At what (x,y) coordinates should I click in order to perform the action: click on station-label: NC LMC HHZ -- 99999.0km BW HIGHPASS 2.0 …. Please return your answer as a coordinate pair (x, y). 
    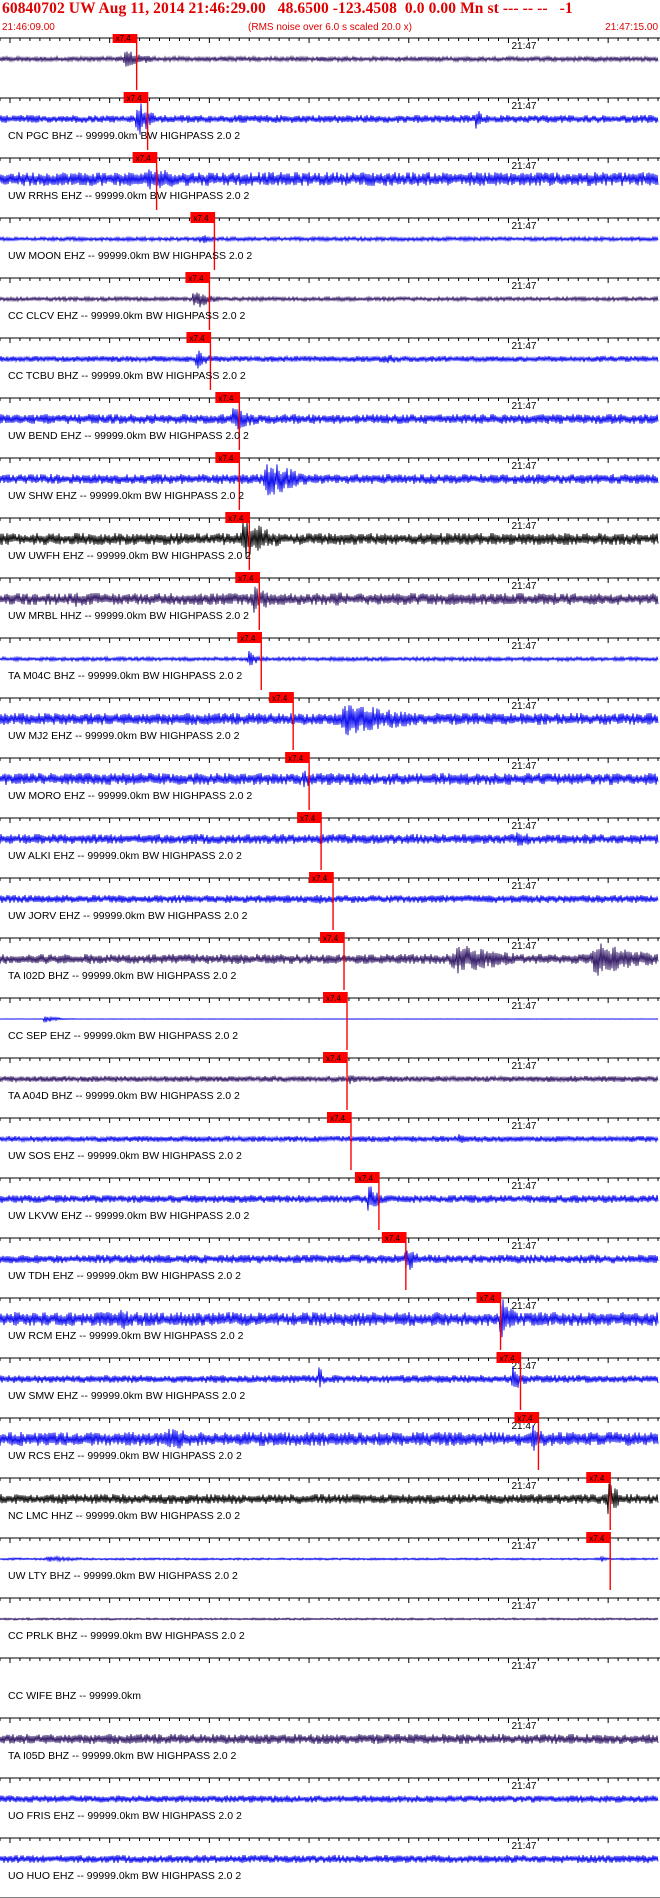
    Looking at the image, I should click on (124, 1516).